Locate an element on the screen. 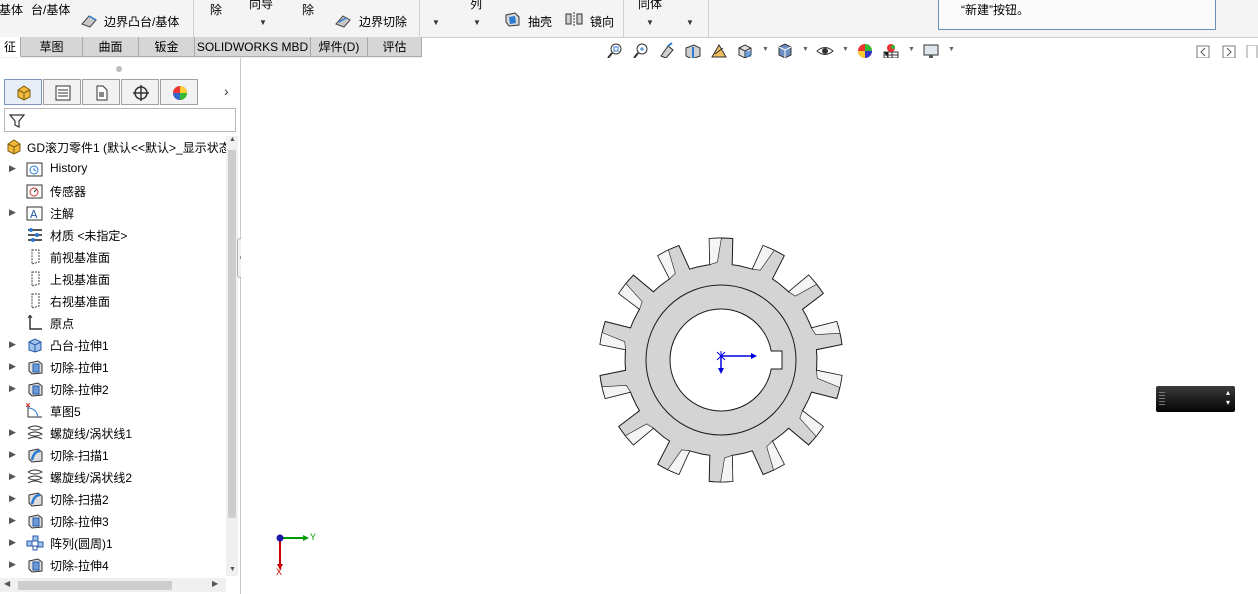 The image size is (1258, 594). feature-tree-item: 上视基准面 is located at coordinates (113, 279).